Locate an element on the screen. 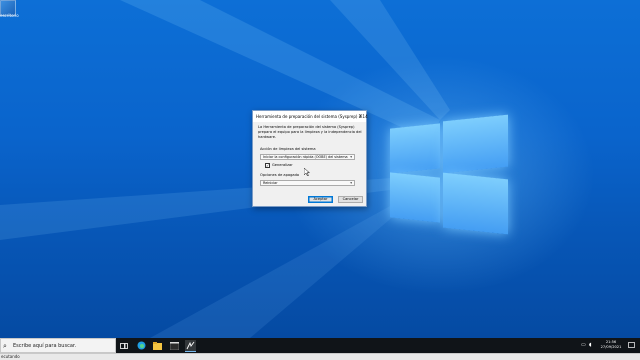 Image resolution: width=640 pixels, height=360 pixels. edge-icon is located at coordinates (141, 345).